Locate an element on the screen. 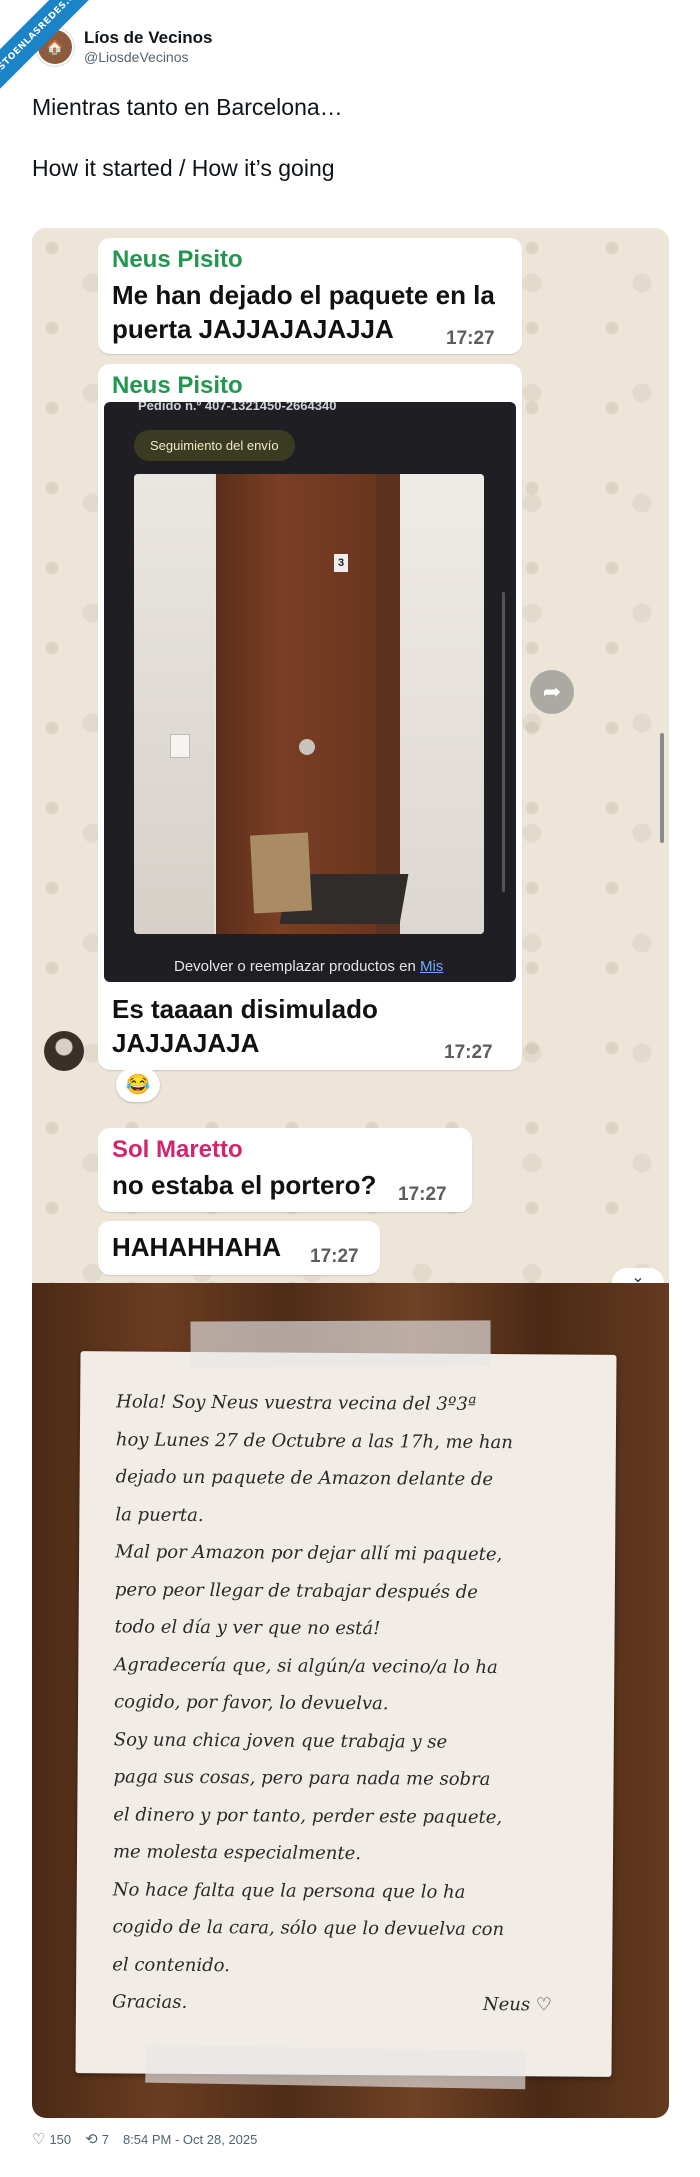 This screenshot has height=2177, width=700. tweet-line: How it started / How it’s going is located at coordinates (183, 168).